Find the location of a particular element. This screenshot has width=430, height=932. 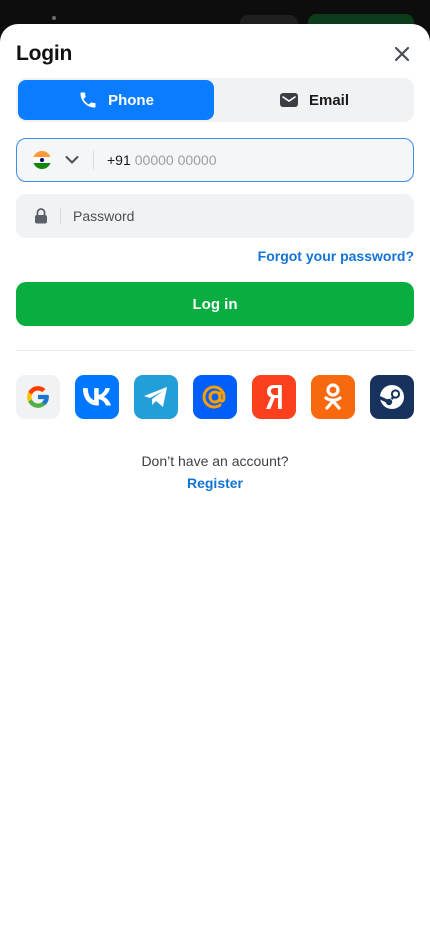

yandex-icon is located at coordinates (274, 397).